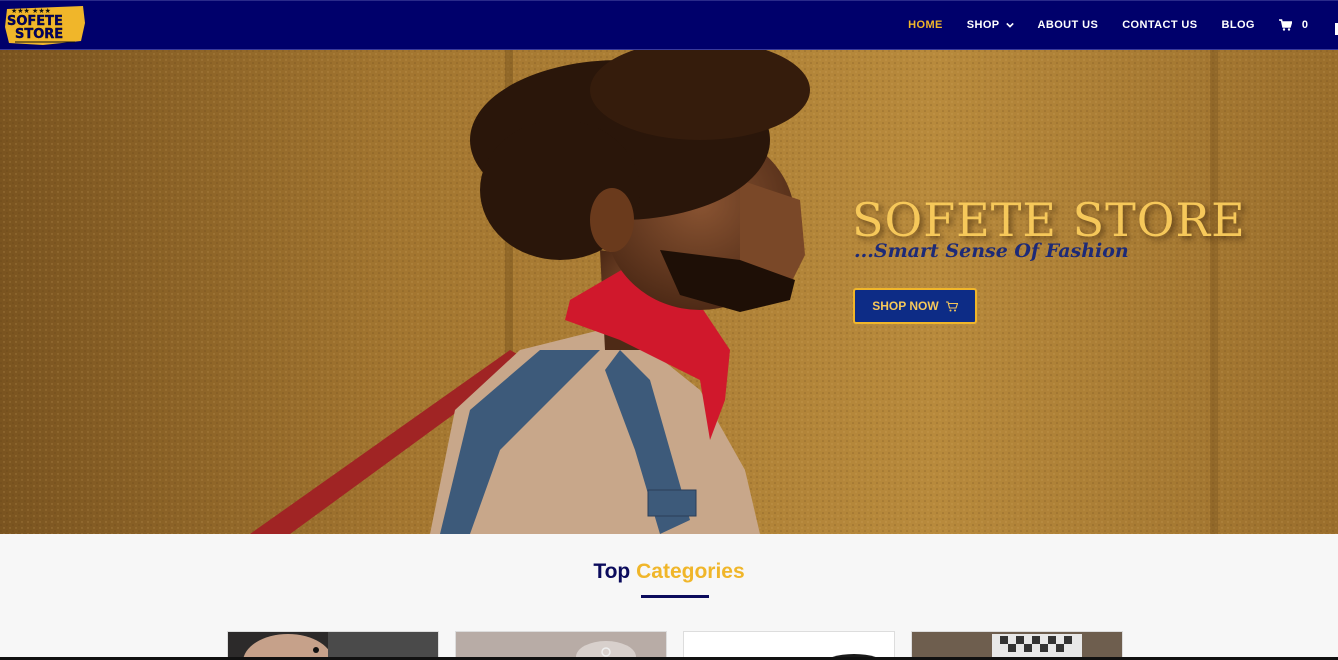 The height and width of the screenshot is (660, 1338). I want to click on heading-word-top: Top, so click(612, 571).